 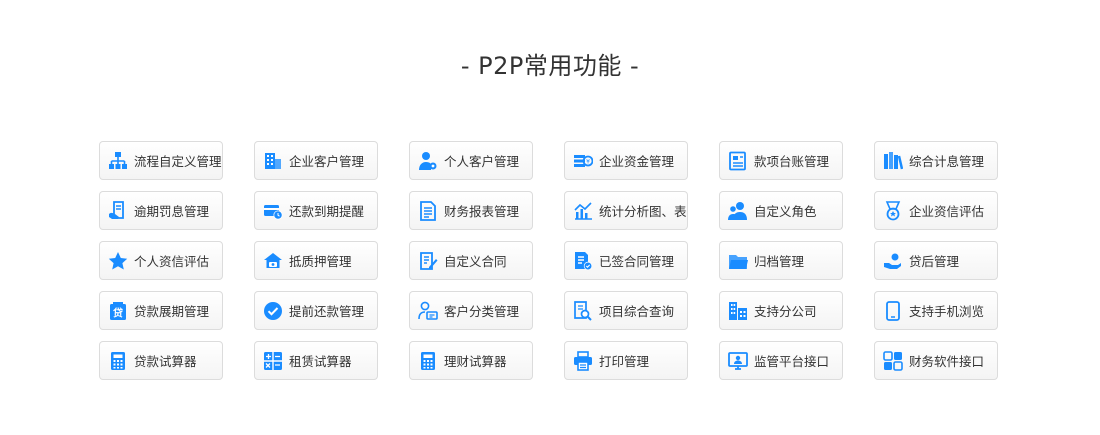 I want to click on feature-card-label: 财务软件接口, so click(x=947, y=361).